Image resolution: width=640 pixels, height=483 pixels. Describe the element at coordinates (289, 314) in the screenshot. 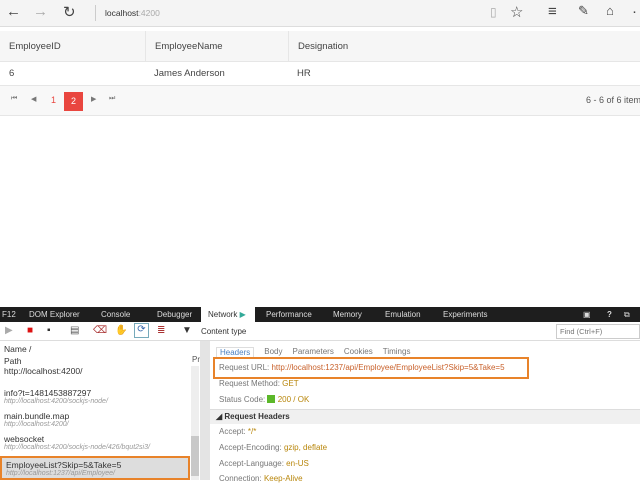

I see `tab-performance: Performance` at that location.